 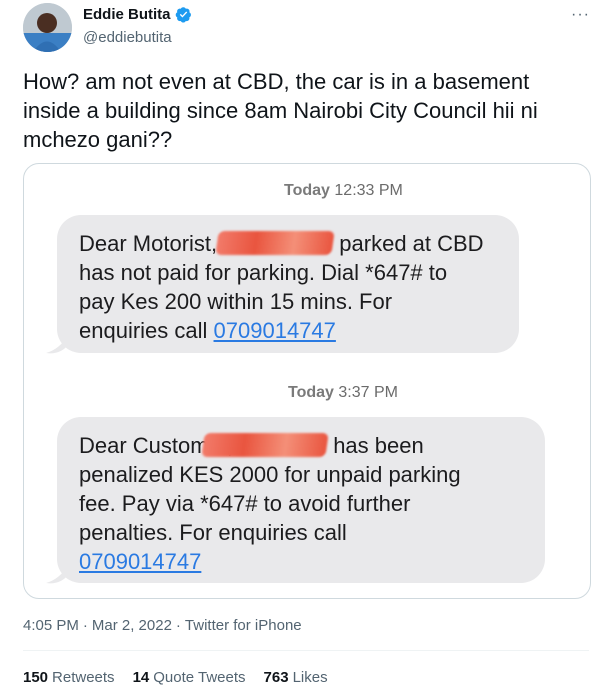 What do you see at coordinates (83, 677) in the screenshot?
I see `retweets-label: Retweets` at bounding box center [83, 677].